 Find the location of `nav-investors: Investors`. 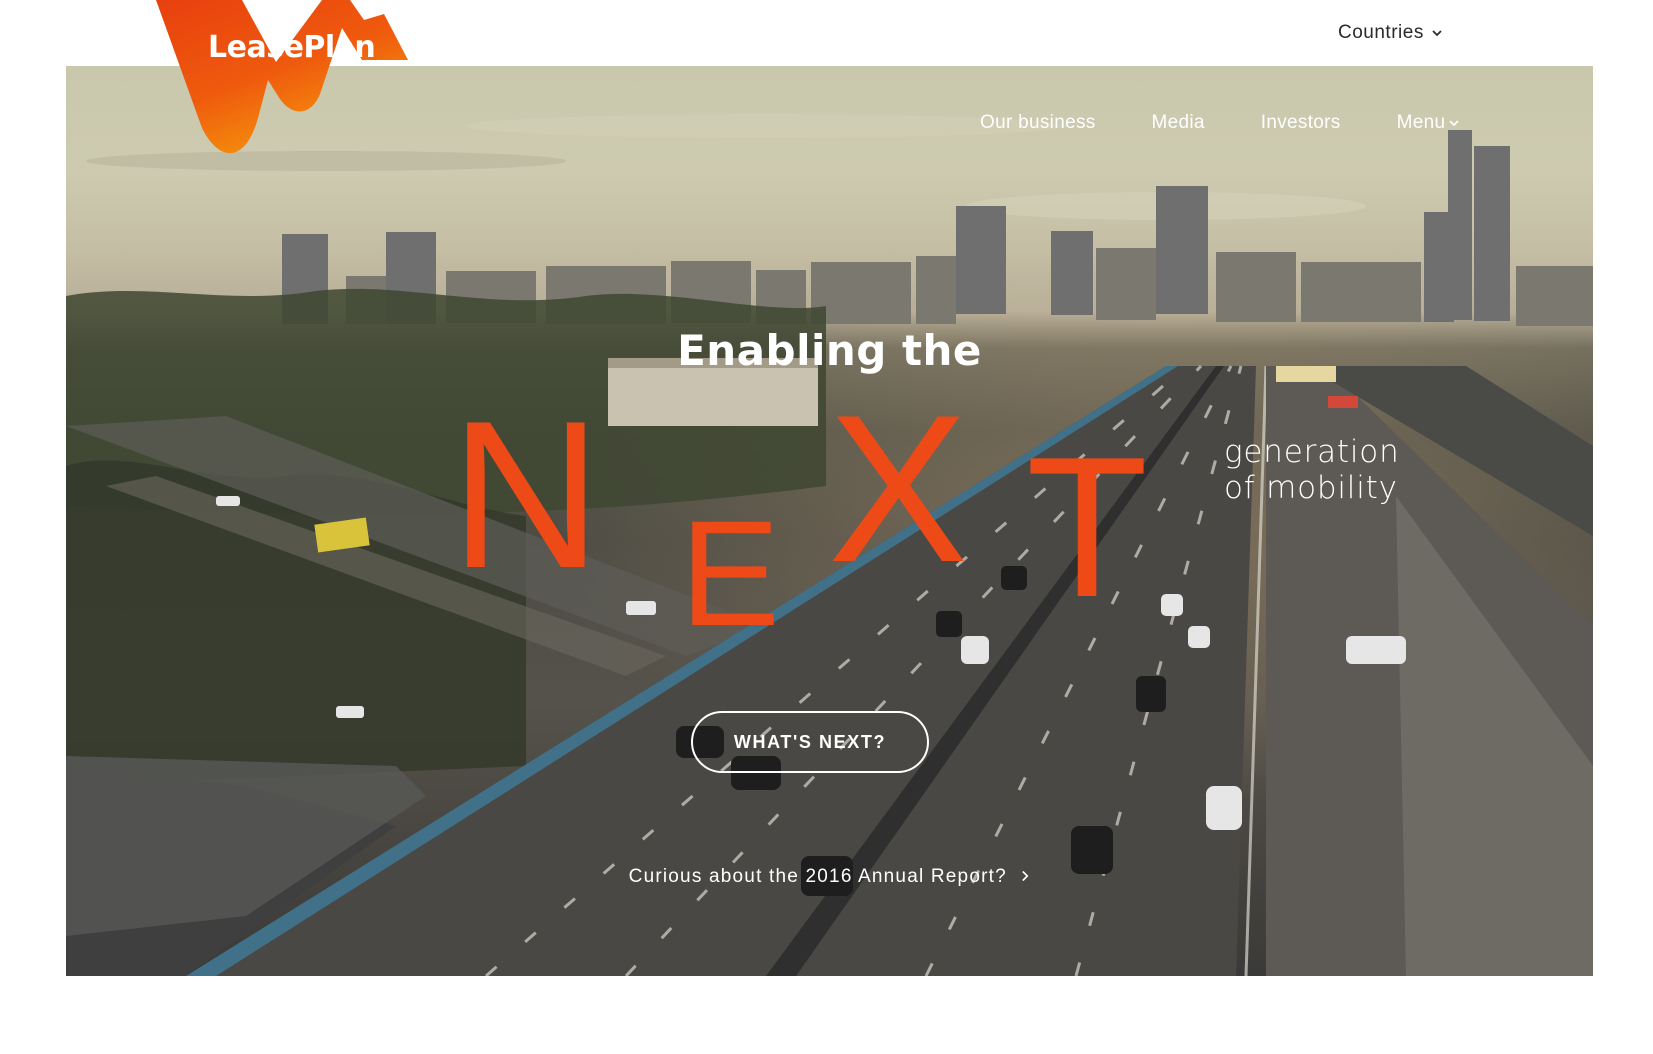

nav-investors: Investors is located at coordinates (1301, 123).